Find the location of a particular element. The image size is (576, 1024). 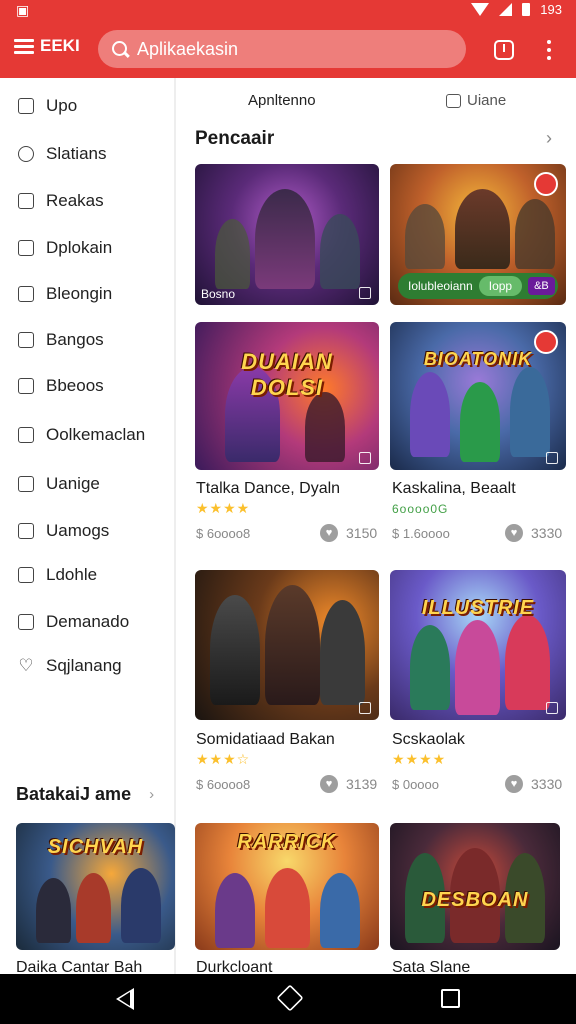

more-options-icon is located at coordinates (549, 50).